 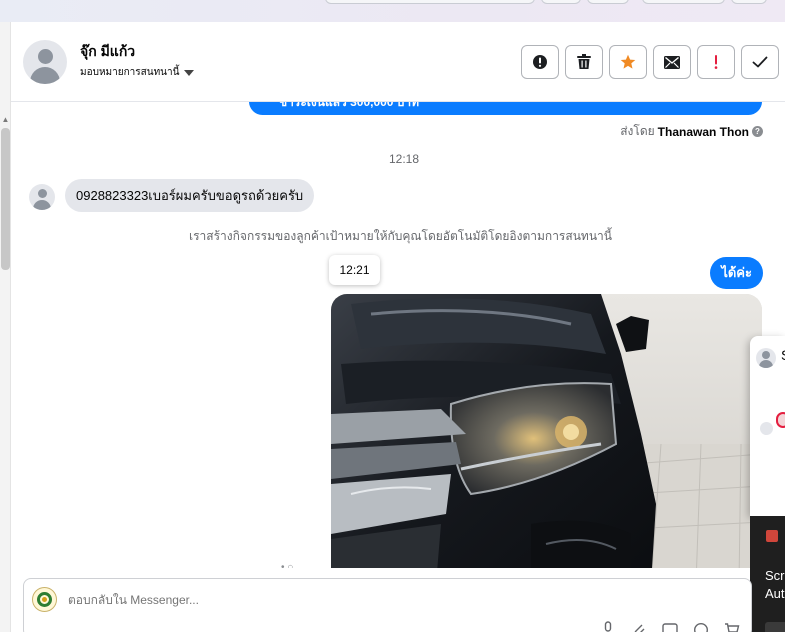 What do you see at coordinates (5, 327) in the screenshot?
I see `left-scrollbar: ▲` at bounding box center [5, 327].